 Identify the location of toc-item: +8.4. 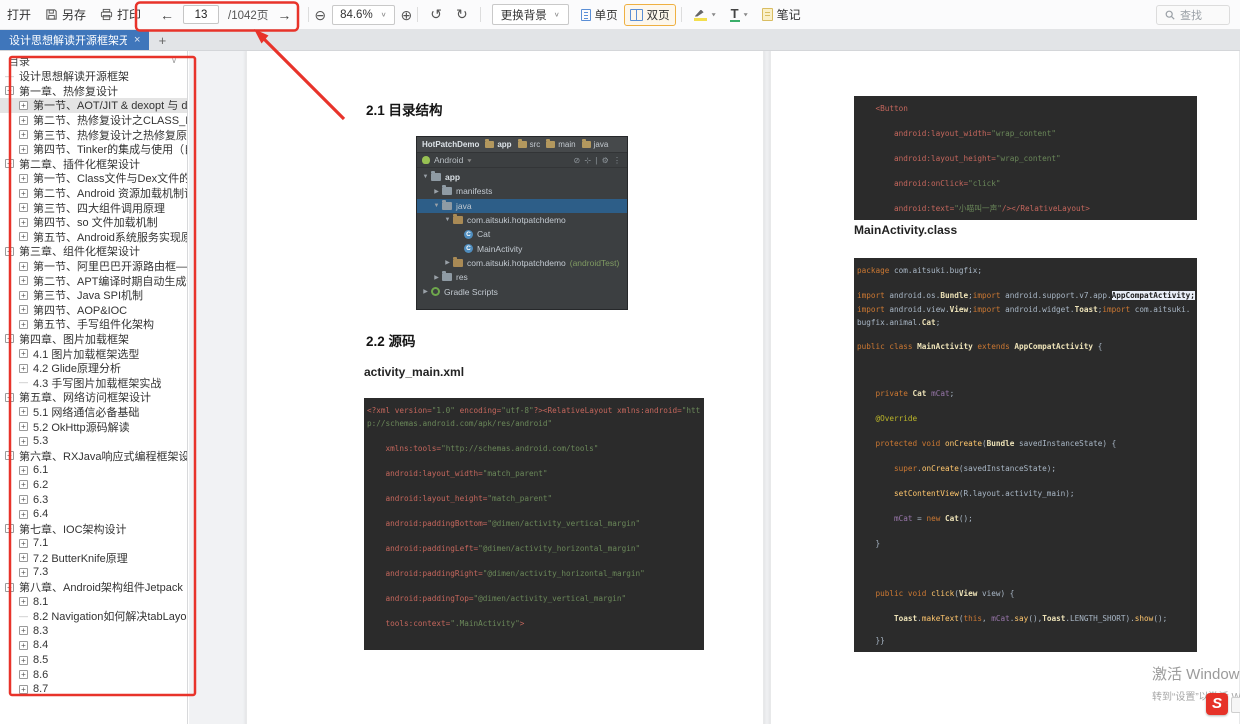
(93, 645).